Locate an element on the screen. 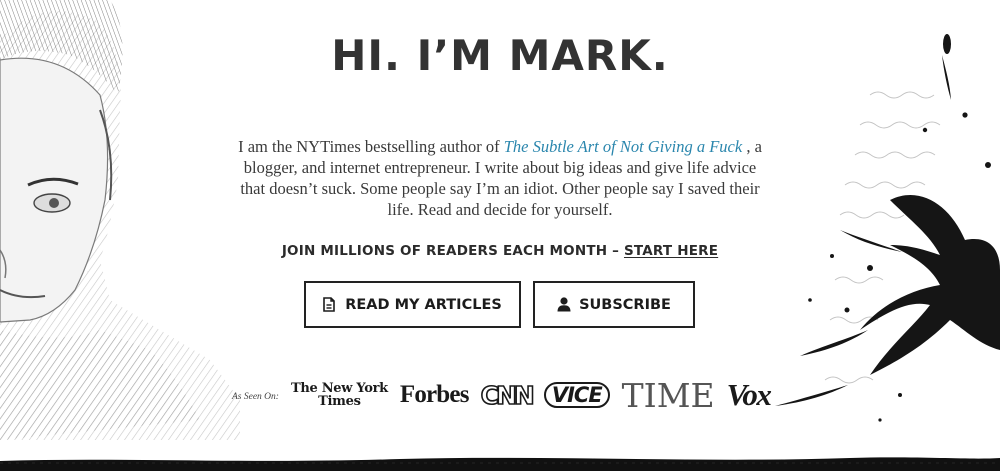  user-icon is located at coordinates (564, 304).